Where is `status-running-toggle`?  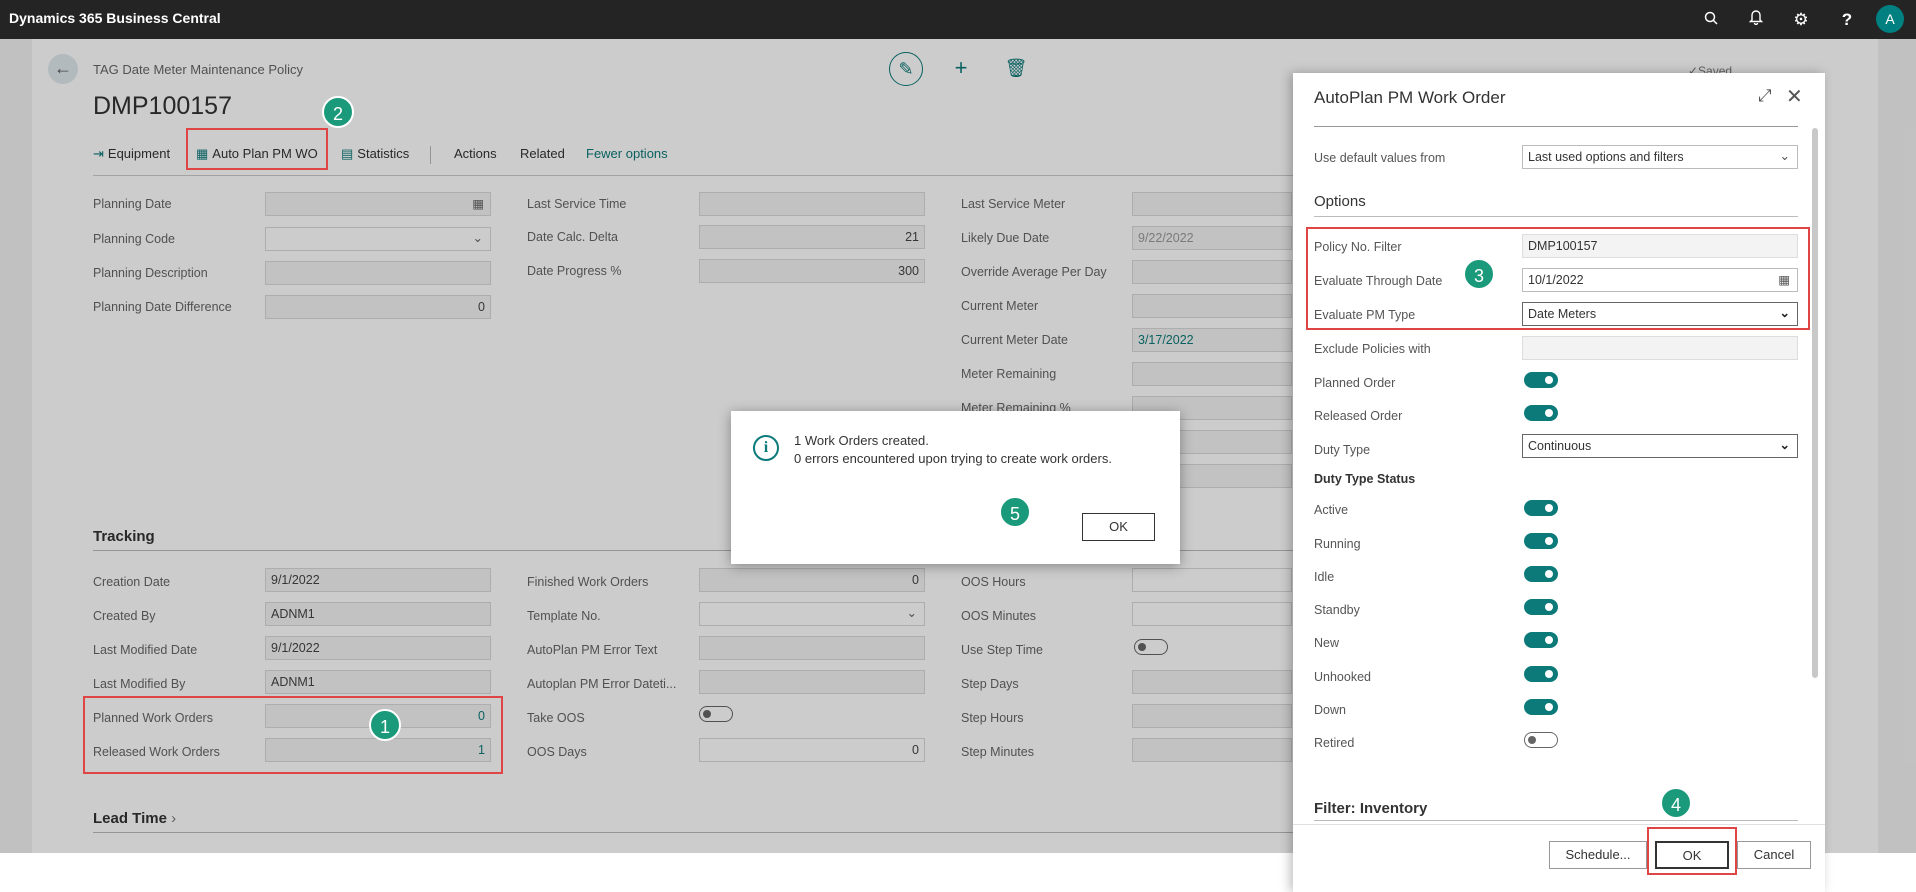
status-running-toggle is located at coordinates (1541, 541).